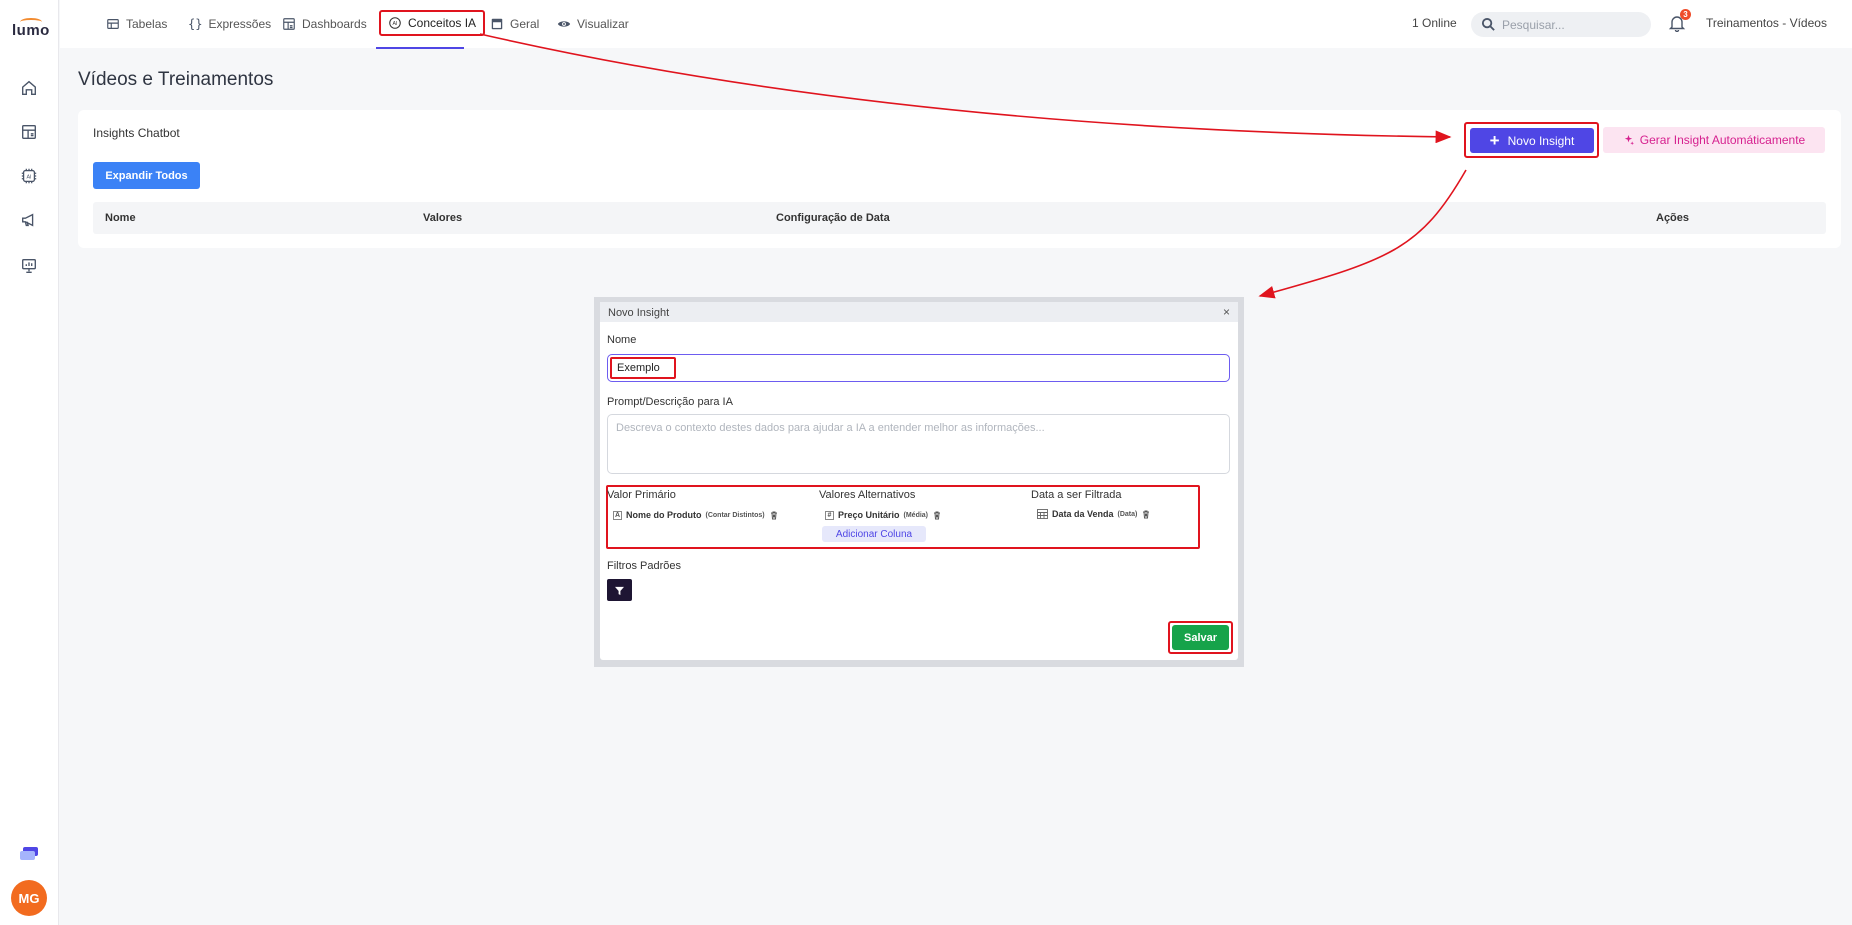 The image size is (1852, 925). What do you see at coordinates (29, 854) in the screenshot?
I see `stack-icon` at bounding box center [29, 854].